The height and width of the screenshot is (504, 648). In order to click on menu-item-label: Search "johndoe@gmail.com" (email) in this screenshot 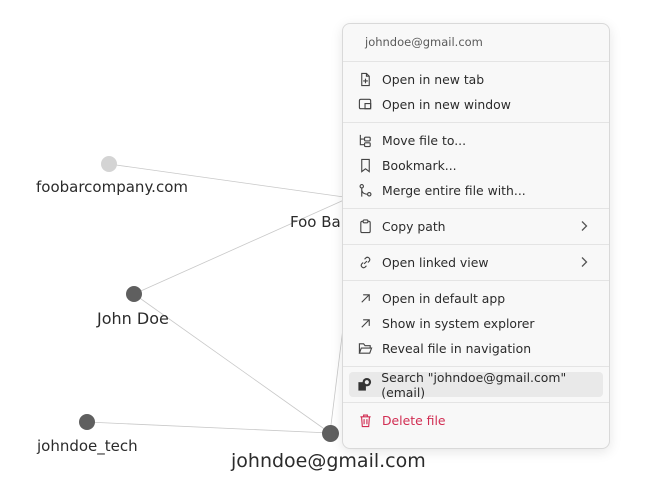, I will do `click(474, 384)`.